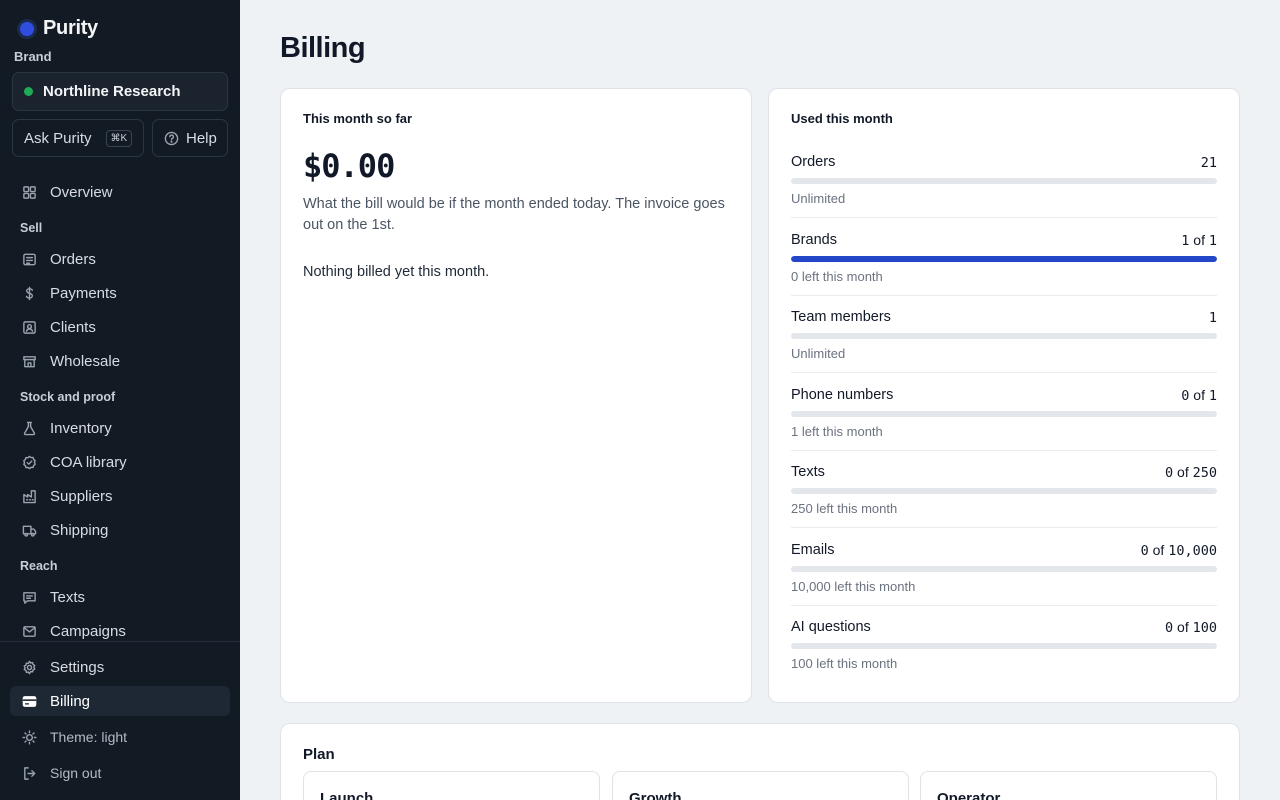 The image size is (1280, 800). I want to click on ask-purity-label: Ask Purity, so click(58, 138).